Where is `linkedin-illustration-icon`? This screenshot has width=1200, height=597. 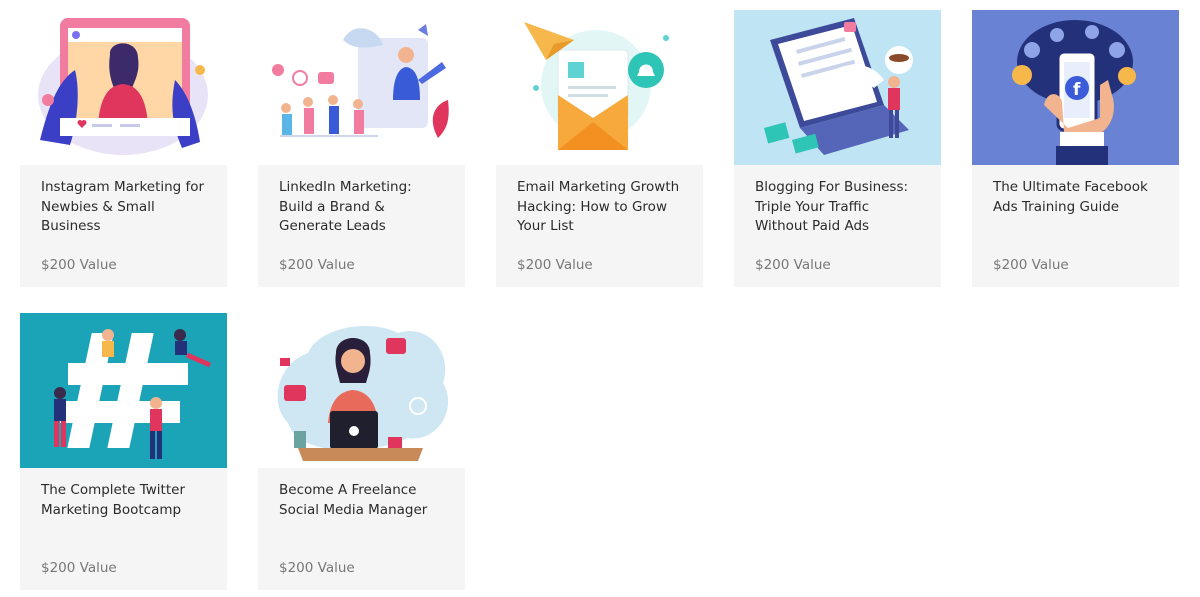 linkedin-illustration-icon is located at coordinates (361, 87).